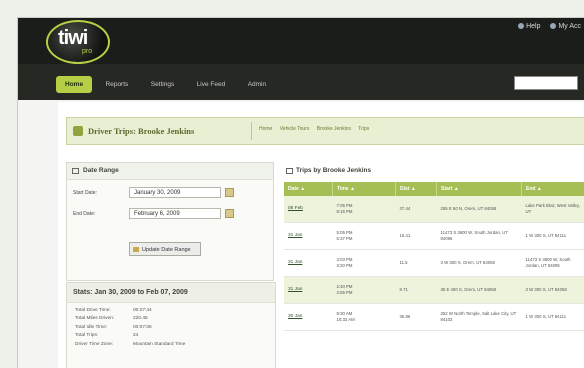  What do you see at coordinates (364, 317) in the screenshot?
I see `trip-time: 9:30 AM10:32 AM` at bounding box center [364, 317].